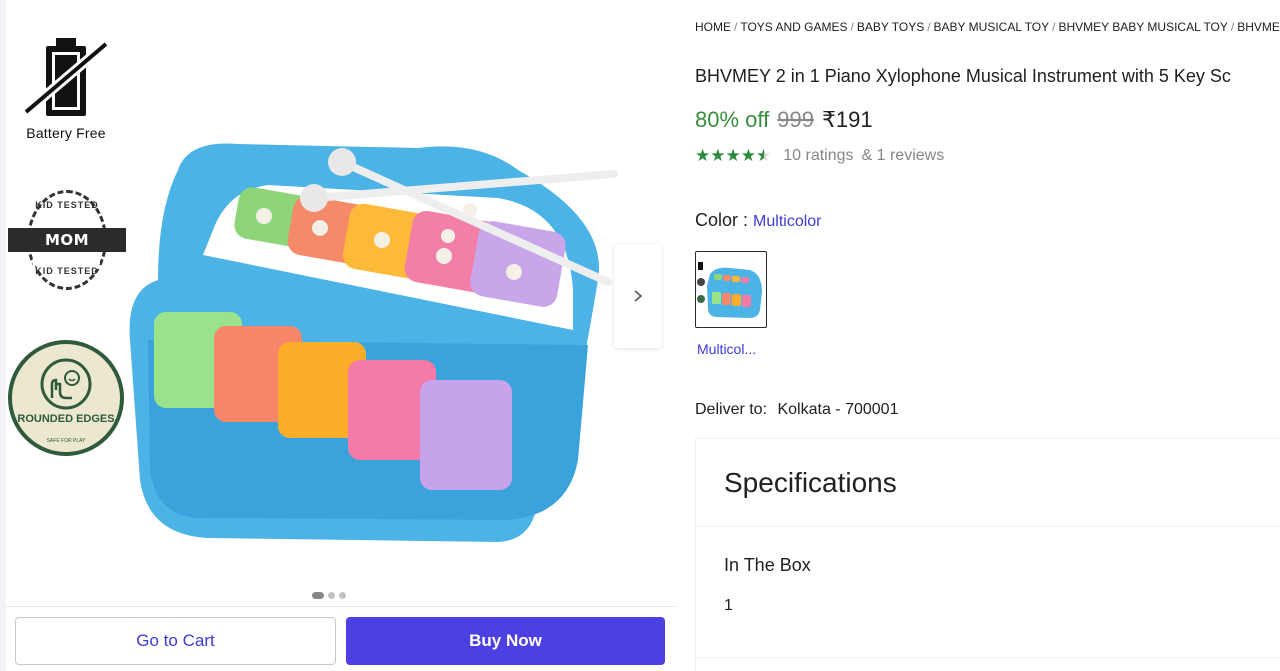  What do you see at coordinates (67, 250) in the screenshot?
I see `mom-approved-label: MOM APPROVED` at bounding box center [67, 250].